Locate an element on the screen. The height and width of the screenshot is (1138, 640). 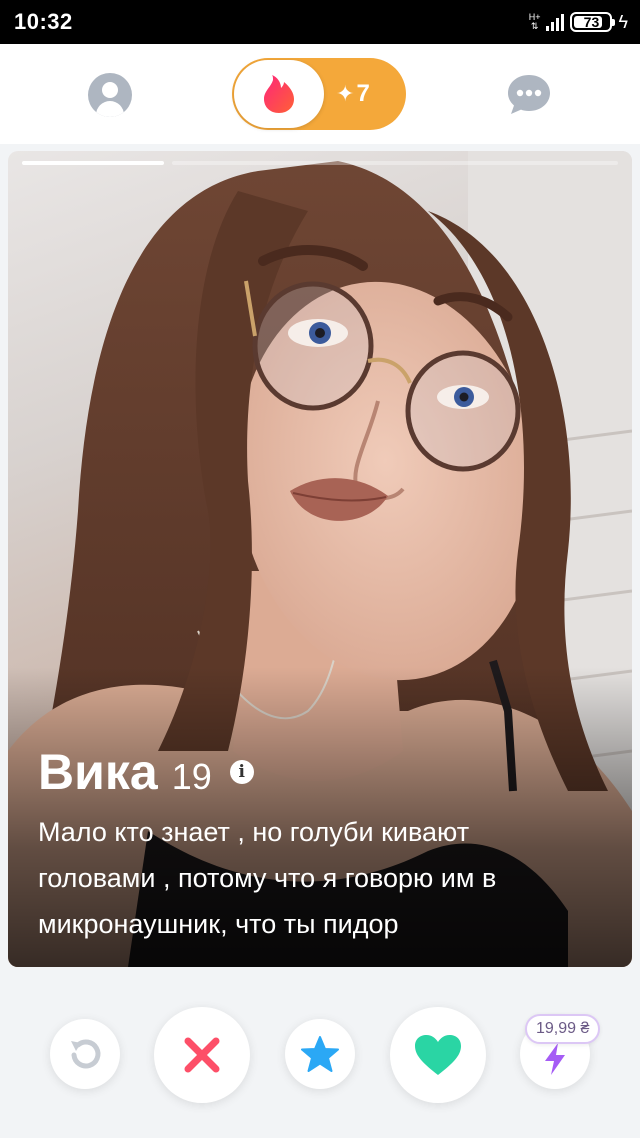
star-icon is located at coordinates (320, 1054).